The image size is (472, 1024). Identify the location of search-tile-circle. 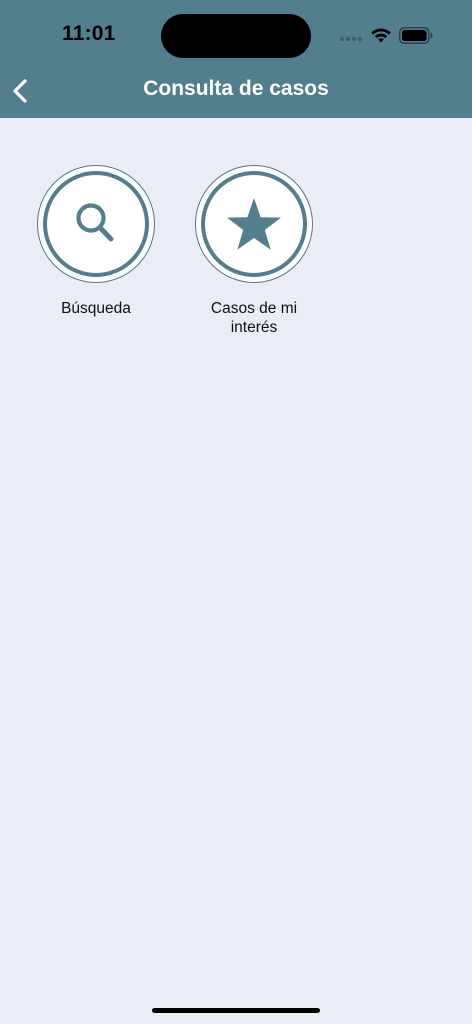
(96, 224).